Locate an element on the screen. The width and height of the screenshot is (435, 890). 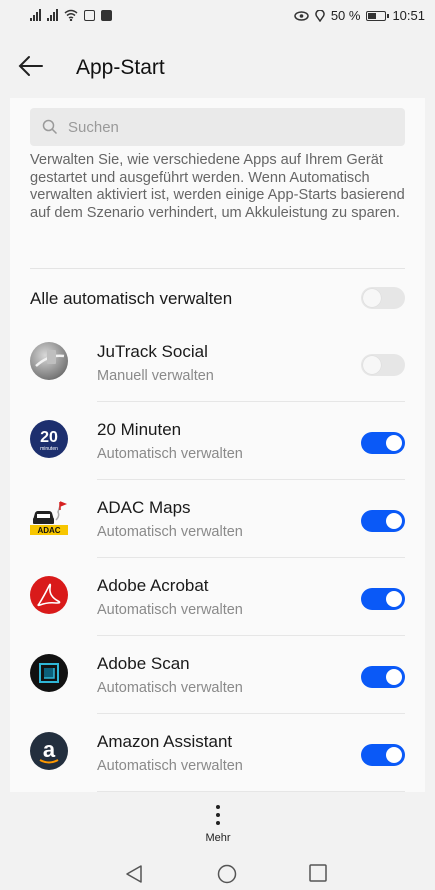
search-icon is located at coordinates (50, 127).